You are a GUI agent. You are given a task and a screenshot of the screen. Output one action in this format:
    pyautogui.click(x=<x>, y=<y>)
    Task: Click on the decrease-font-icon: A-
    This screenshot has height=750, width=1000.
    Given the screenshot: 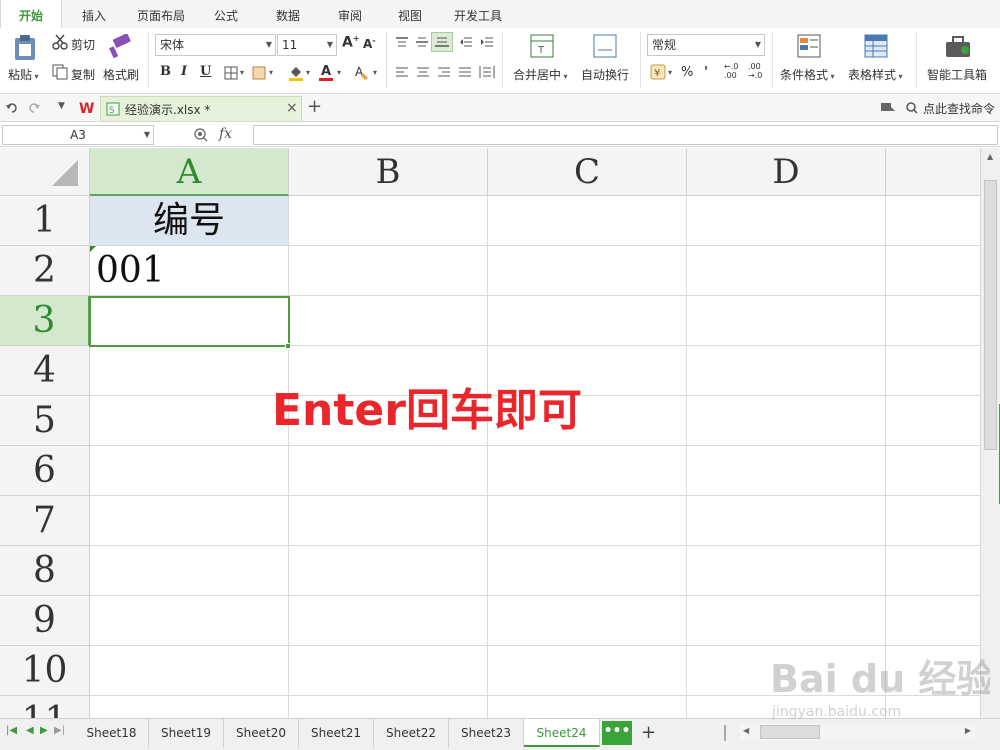 What is the action you would take?
    pyautogui.click(x=369, y=43)
    